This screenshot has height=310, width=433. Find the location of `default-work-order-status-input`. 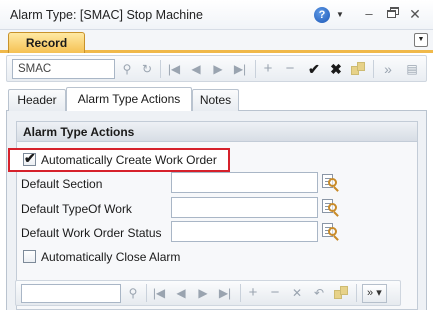

default-work-order-status-input is located at coordinates (244, 231).